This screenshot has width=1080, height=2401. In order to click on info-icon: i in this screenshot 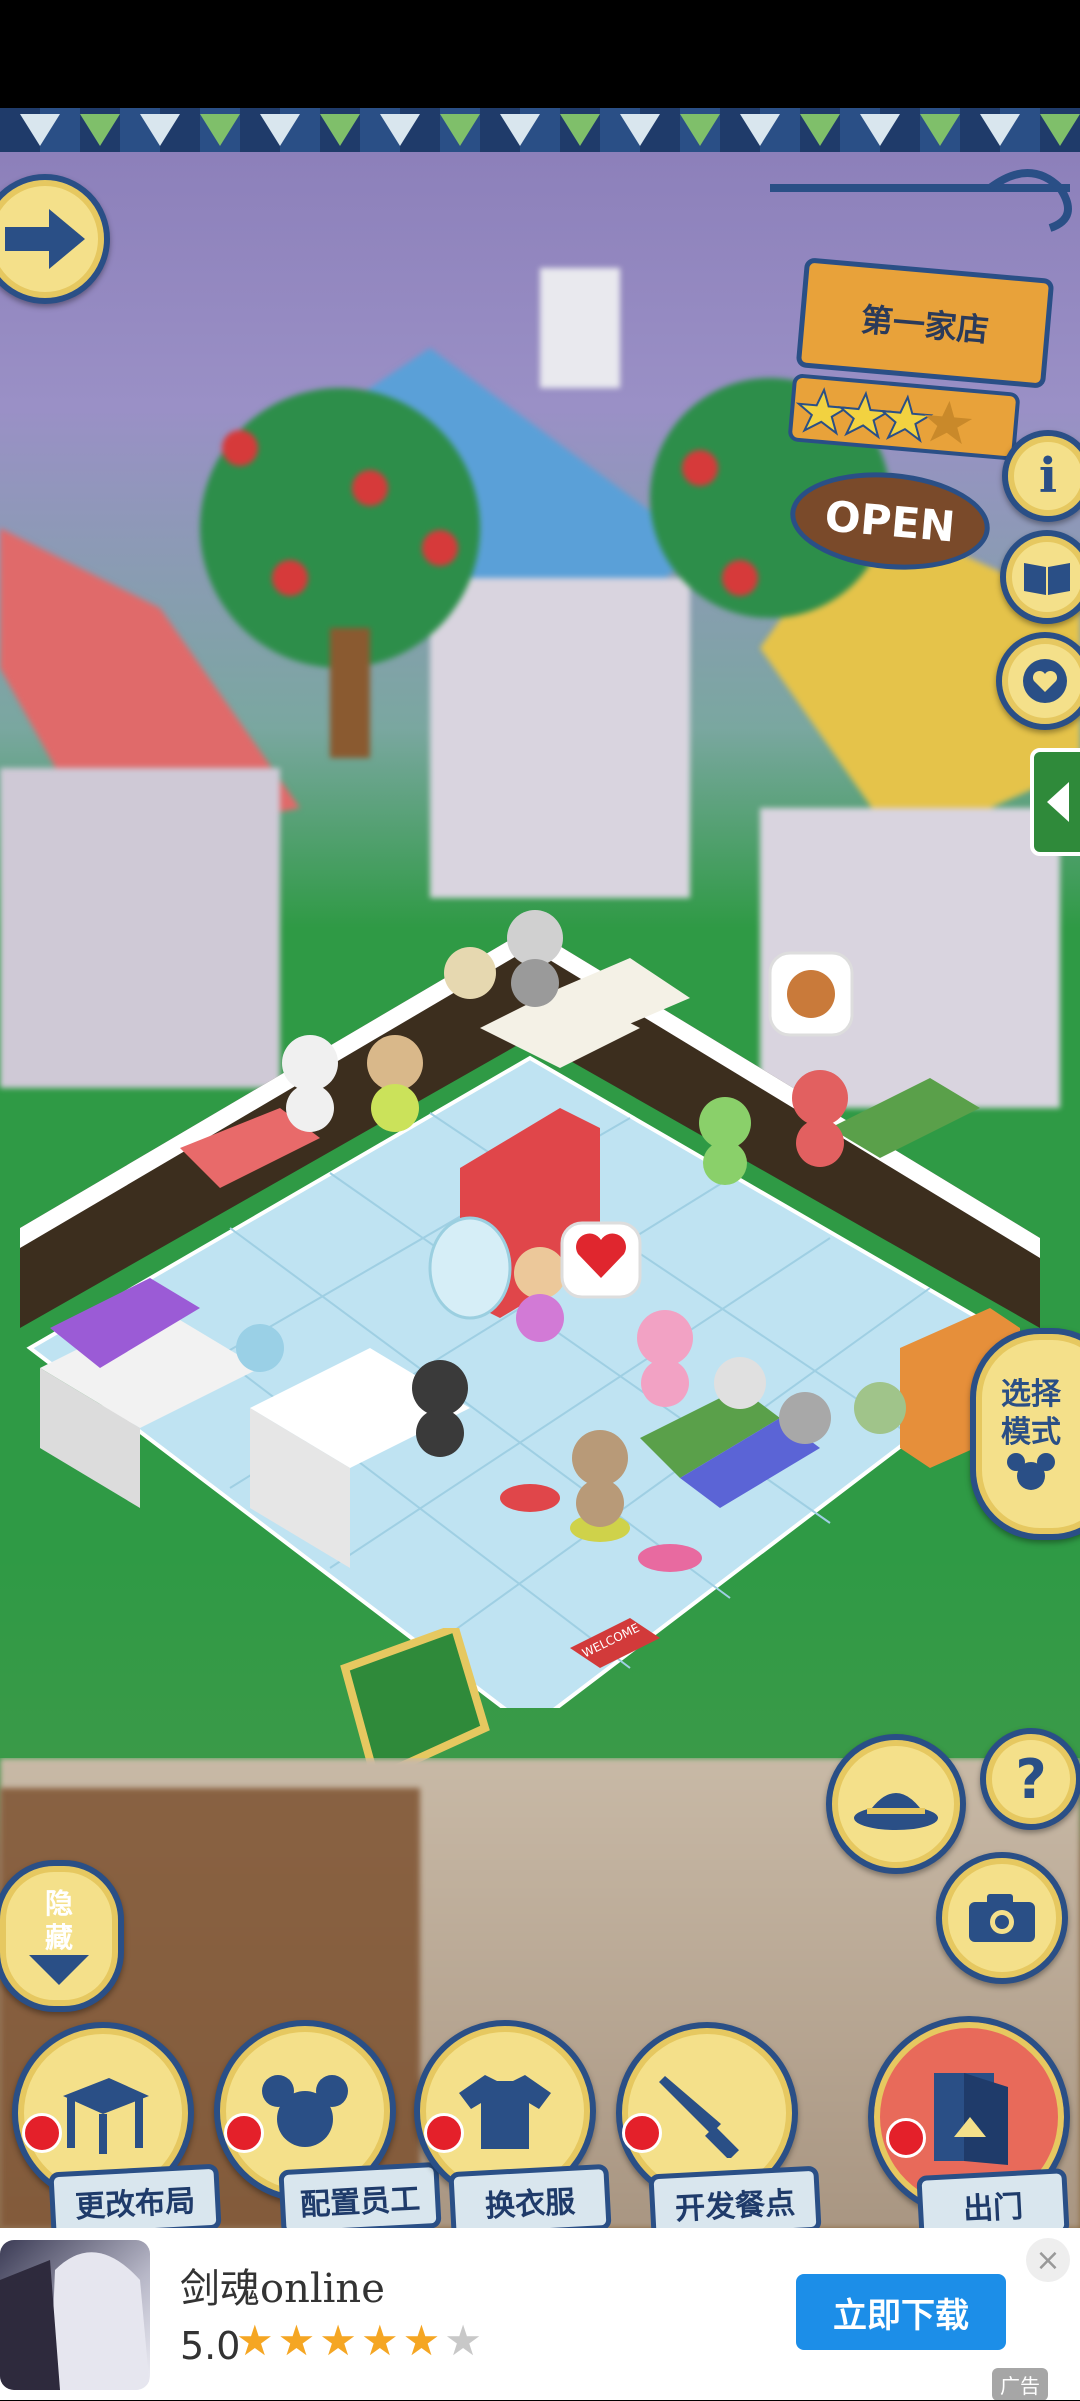, I will do `click(1048, 476)`.